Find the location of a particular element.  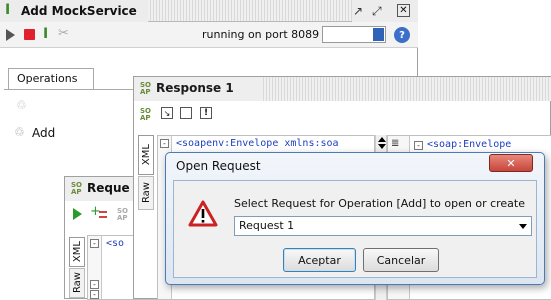

tab-operations: Operations is located at coordinates (51, 79).